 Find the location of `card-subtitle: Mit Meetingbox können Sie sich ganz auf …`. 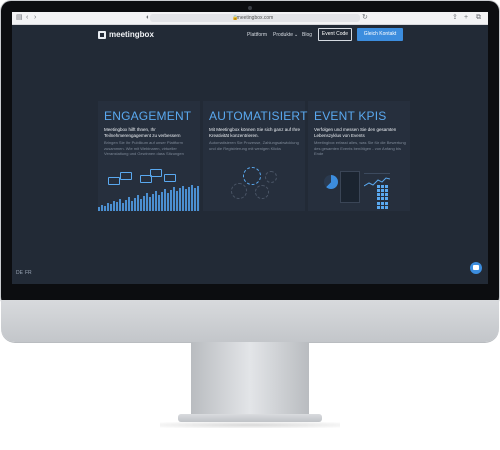

card-subtitle: Mit Meetingbox können Sie sich ganz auf … is located at coordinates (255, 132).